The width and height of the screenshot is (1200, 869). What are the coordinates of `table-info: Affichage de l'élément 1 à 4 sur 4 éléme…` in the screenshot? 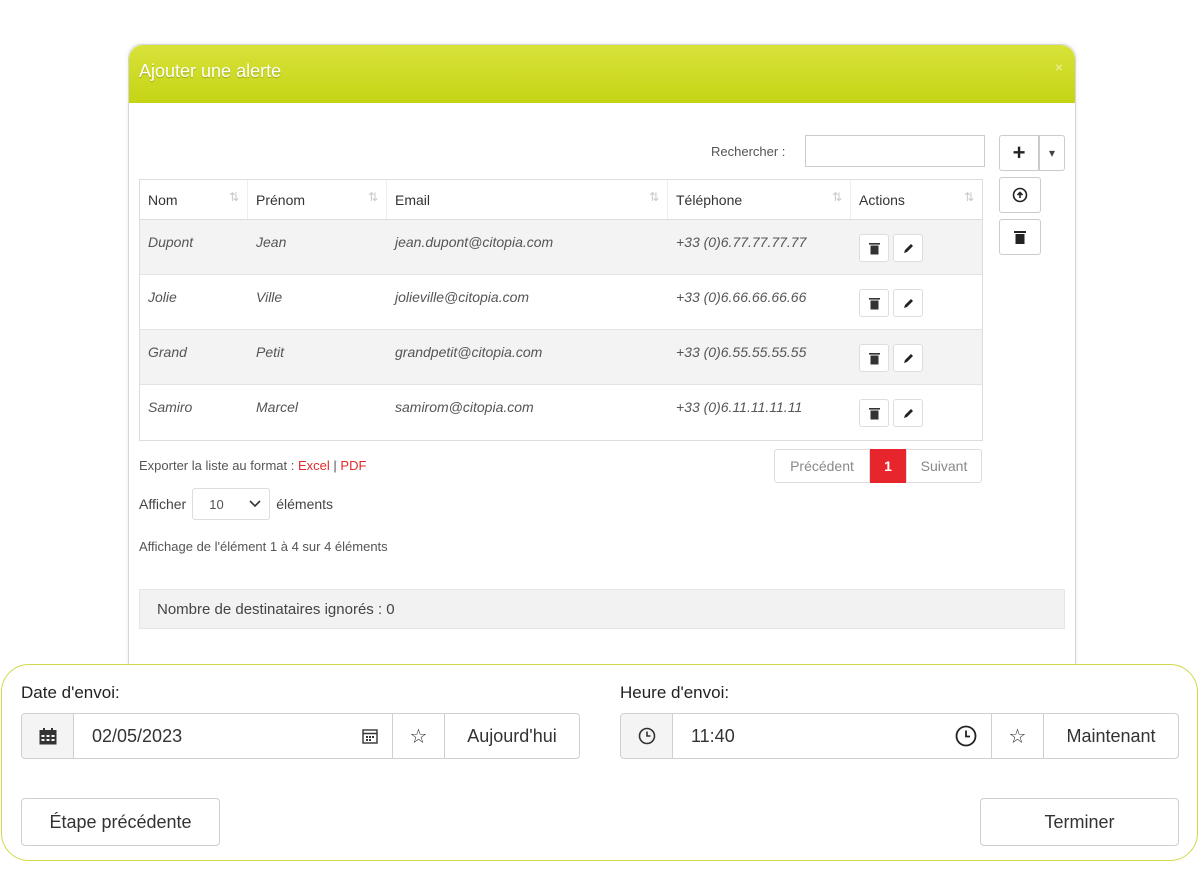 It's located at (263, 546).